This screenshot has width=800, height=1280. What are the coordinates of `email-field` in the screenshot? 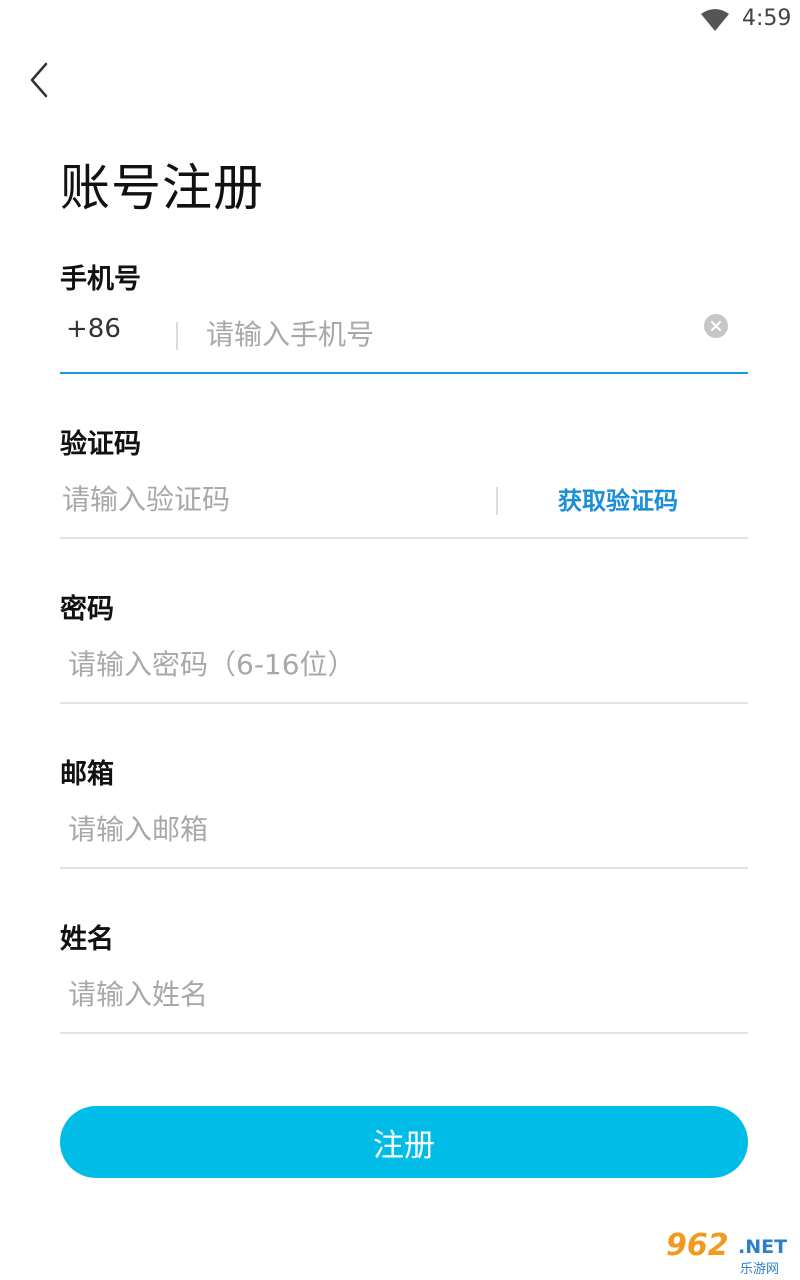 It's located at (404, 833).